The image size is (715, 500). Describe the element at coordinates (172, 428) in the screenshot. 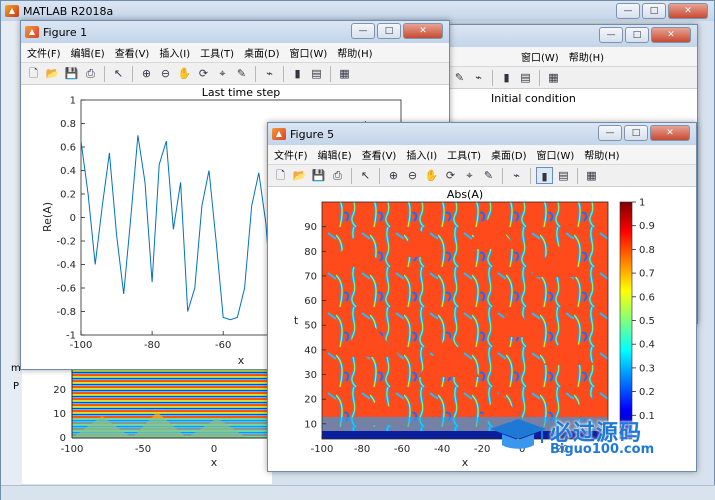

I see `heatmap-base` at that location.